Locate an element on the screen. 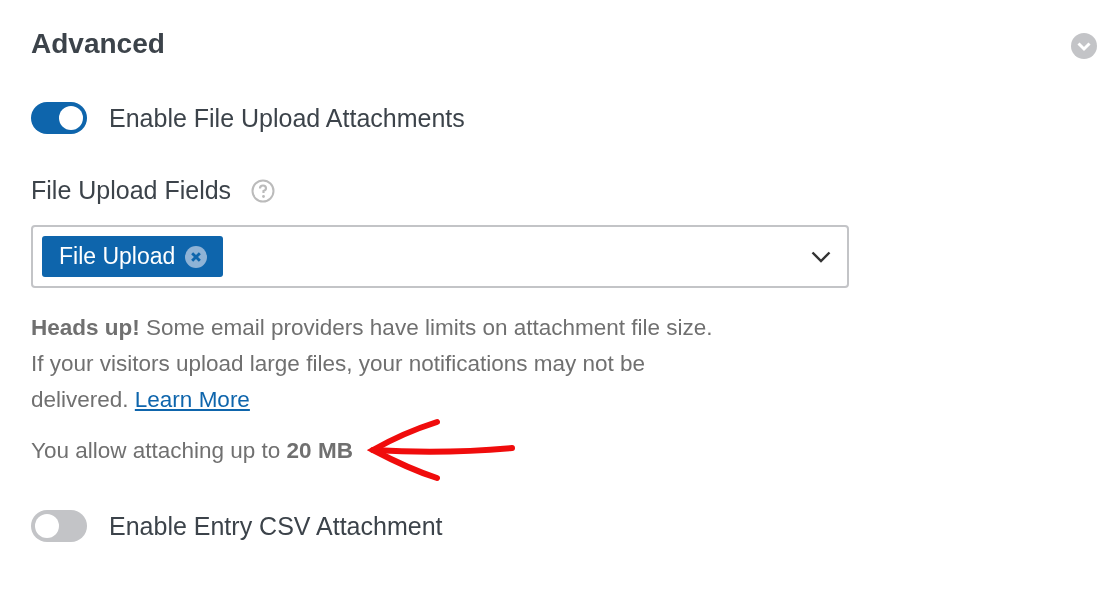  field-label: File Upload Fields is located at coordinates (131, 190).